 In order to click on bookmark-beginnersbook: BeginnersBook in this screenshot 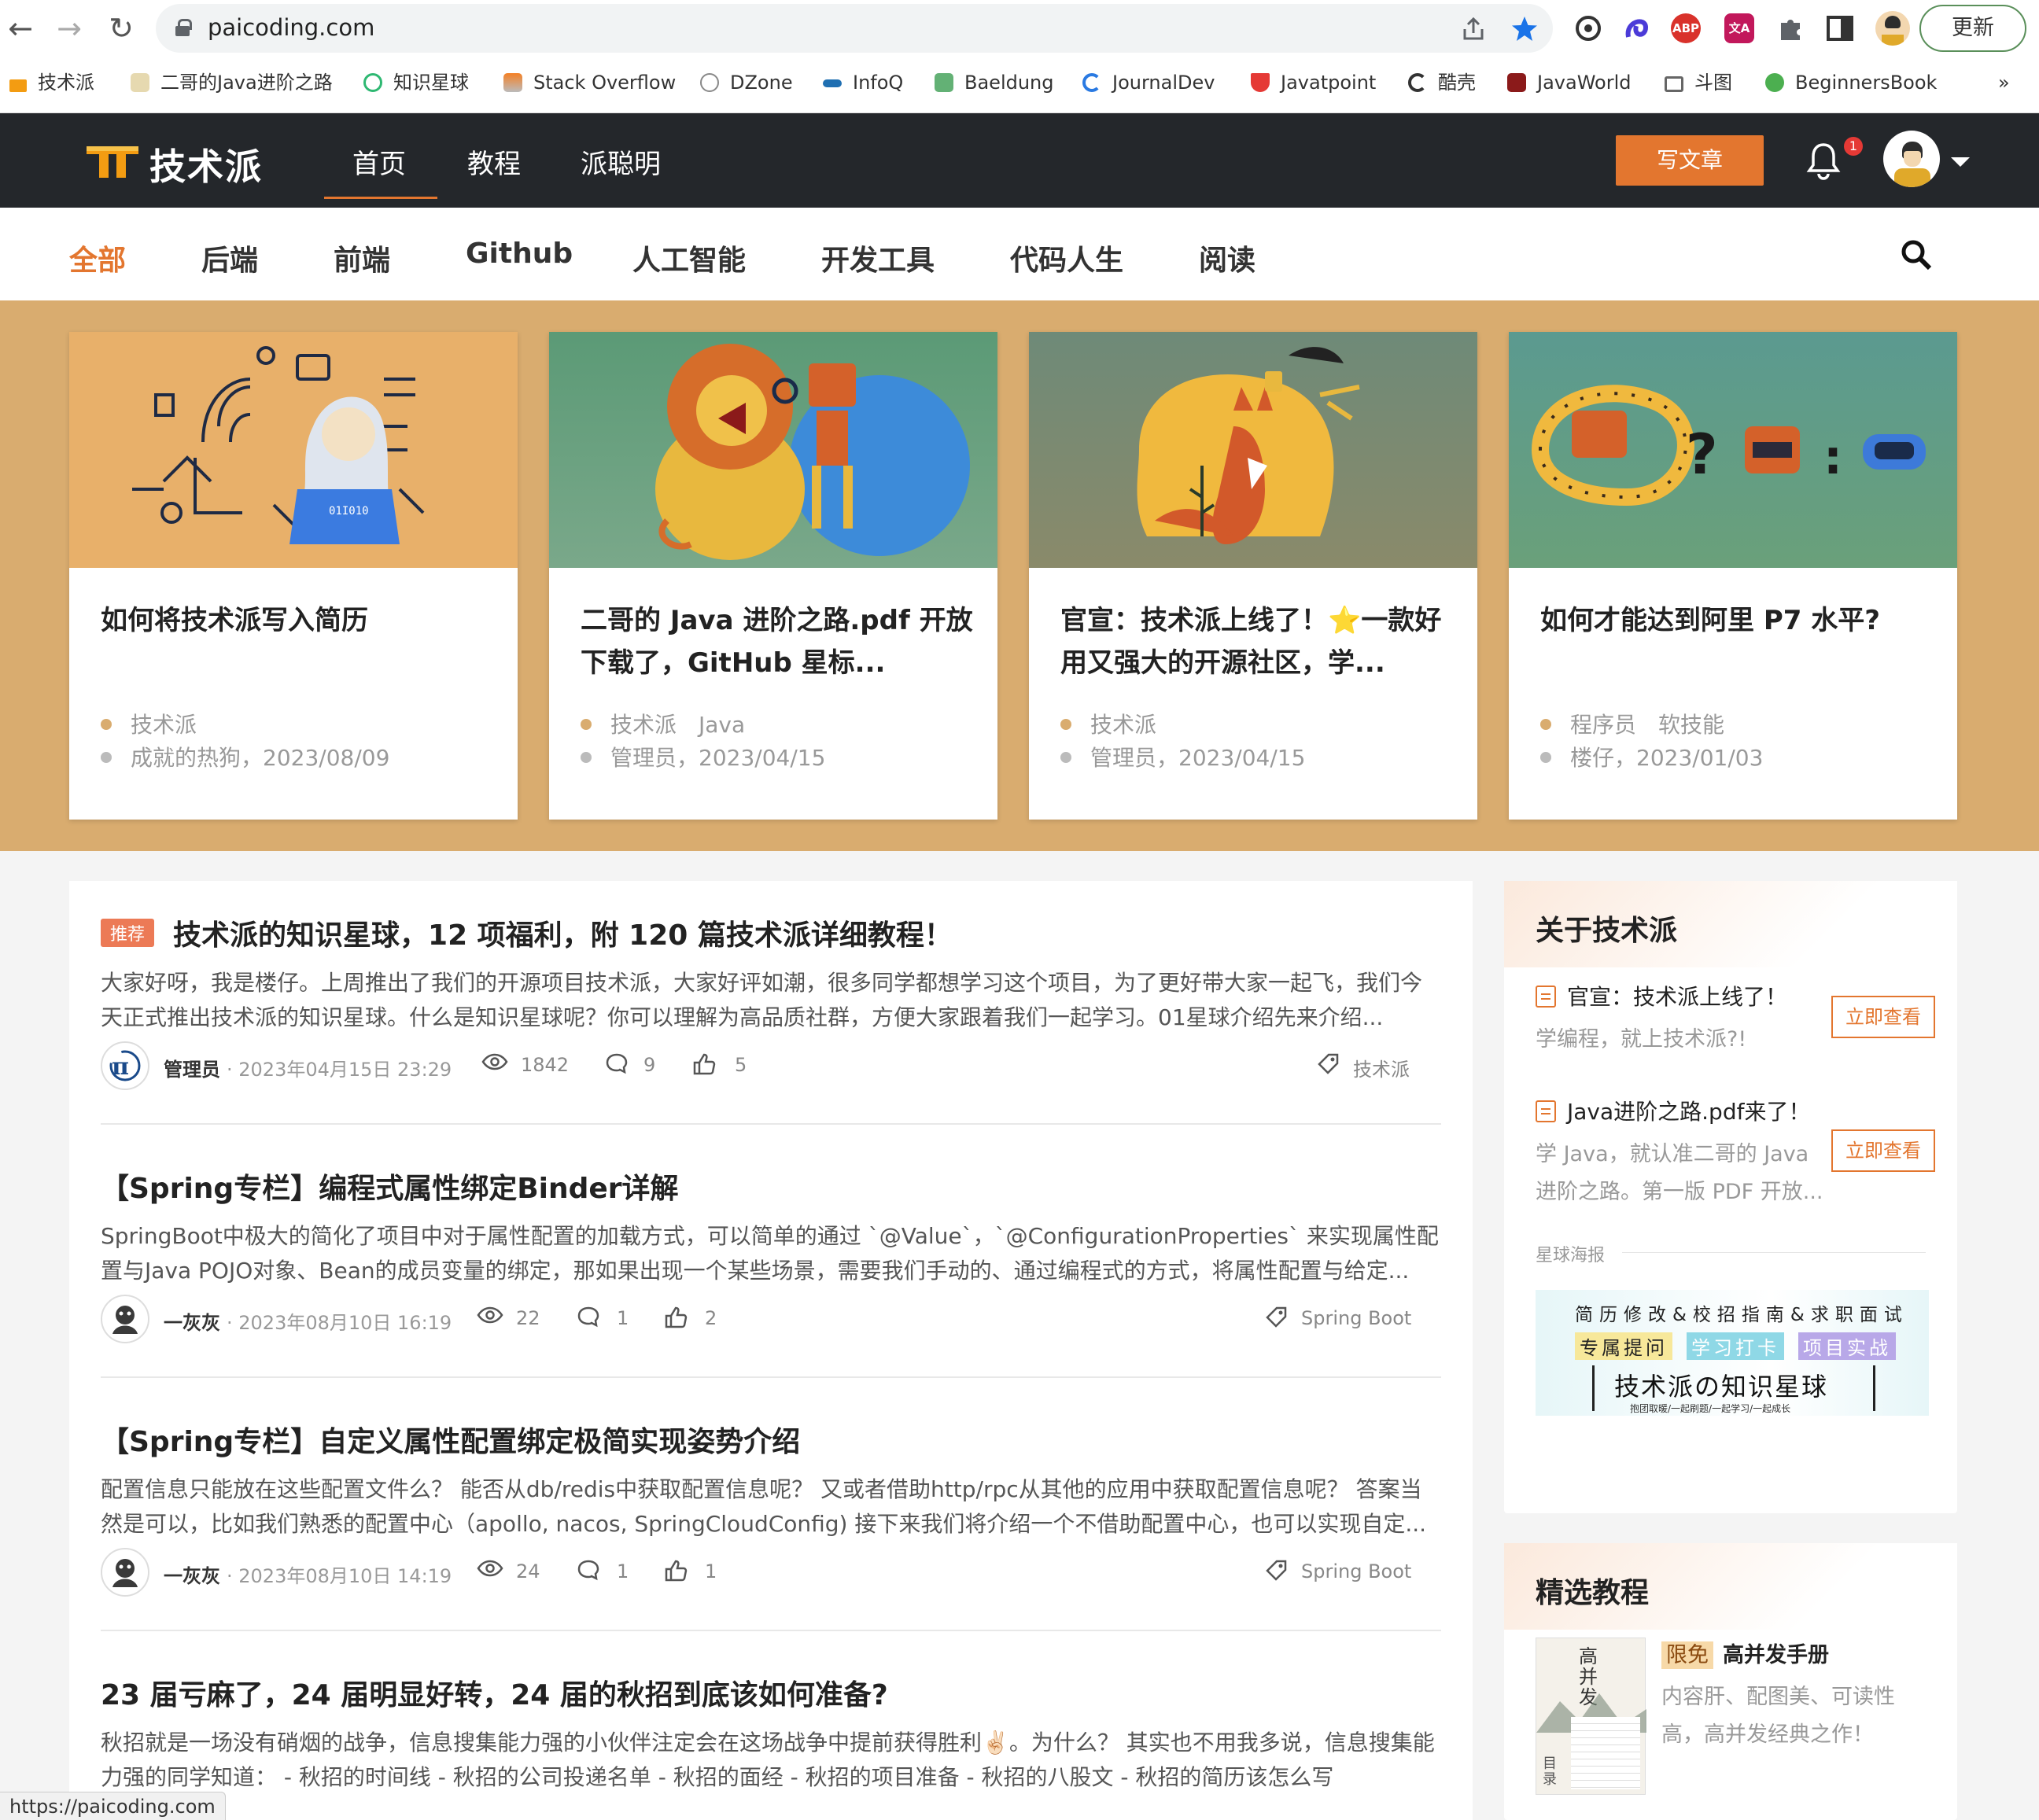, I will do `click(1851, 82)`.